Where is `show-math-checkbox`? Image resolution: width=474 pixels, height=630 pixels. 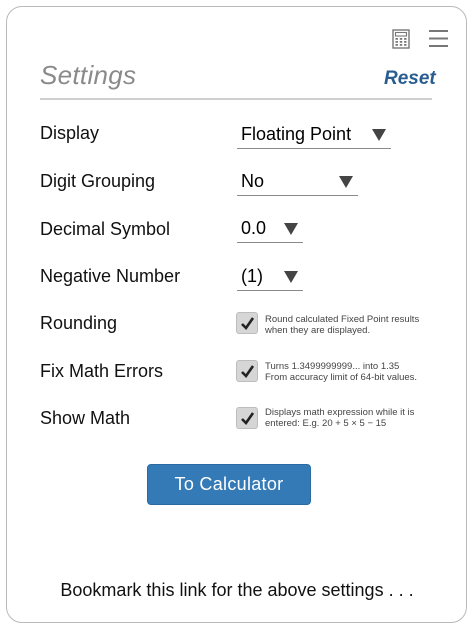 show-math-checkbox is located at coordinates (247, 418).